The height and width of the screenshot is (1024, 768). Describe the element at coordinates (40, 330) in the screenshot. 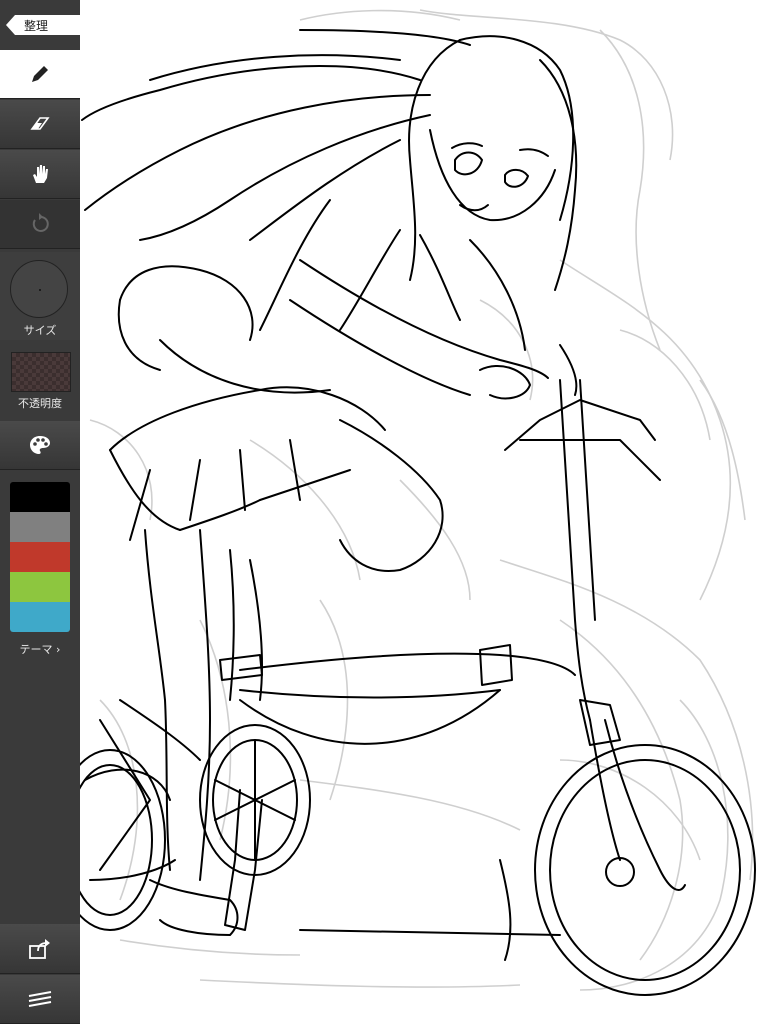

I see `size-label: サイズ` at that location.